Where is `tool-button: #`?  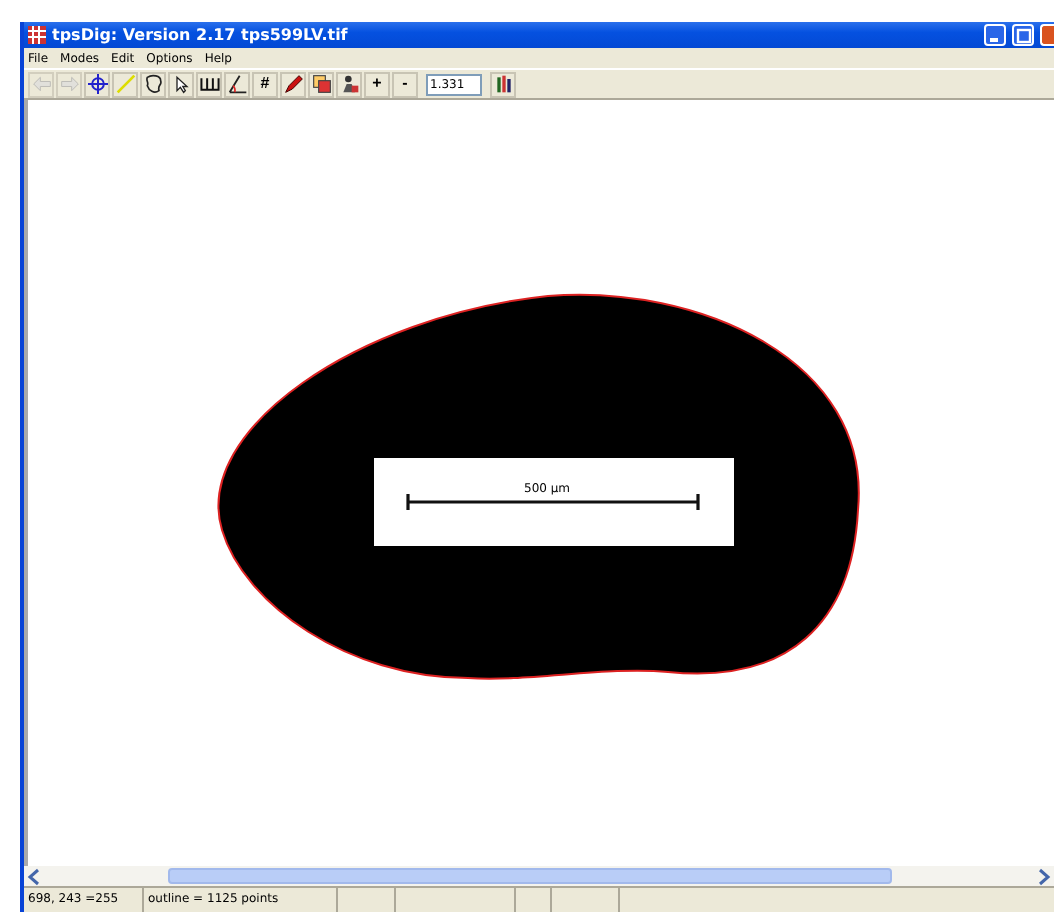 tool-button: # is located at coordinates (265, 84).